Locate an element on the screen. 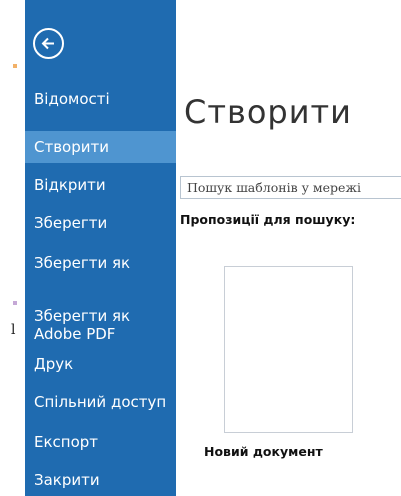 Image resolution: width=401 pixels, height=496 pixels. sidebar-item-label: Створити is located at coordinates (71, 147).